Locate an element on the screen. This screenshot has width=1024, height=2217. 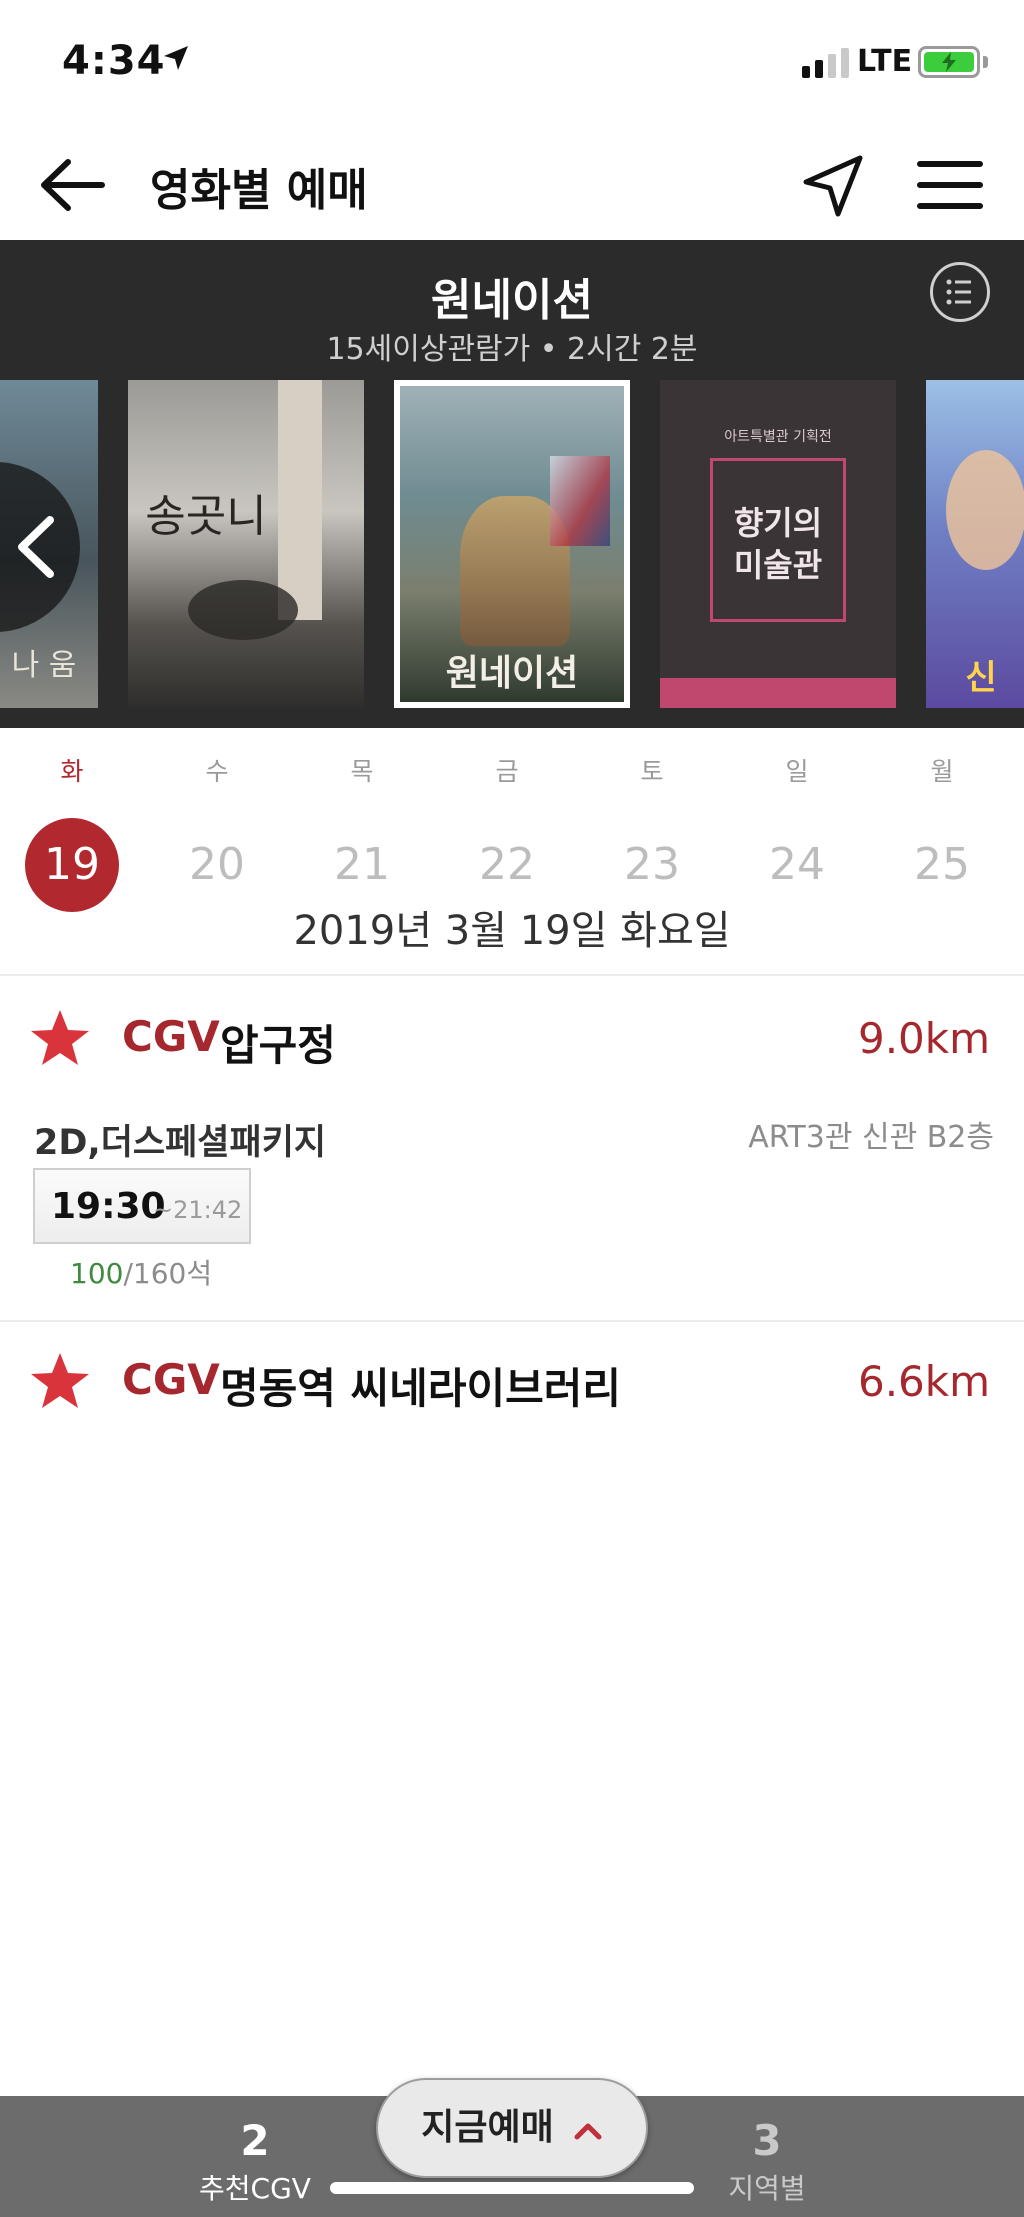
back-arrow-icon is located at coordinates (73, 185).